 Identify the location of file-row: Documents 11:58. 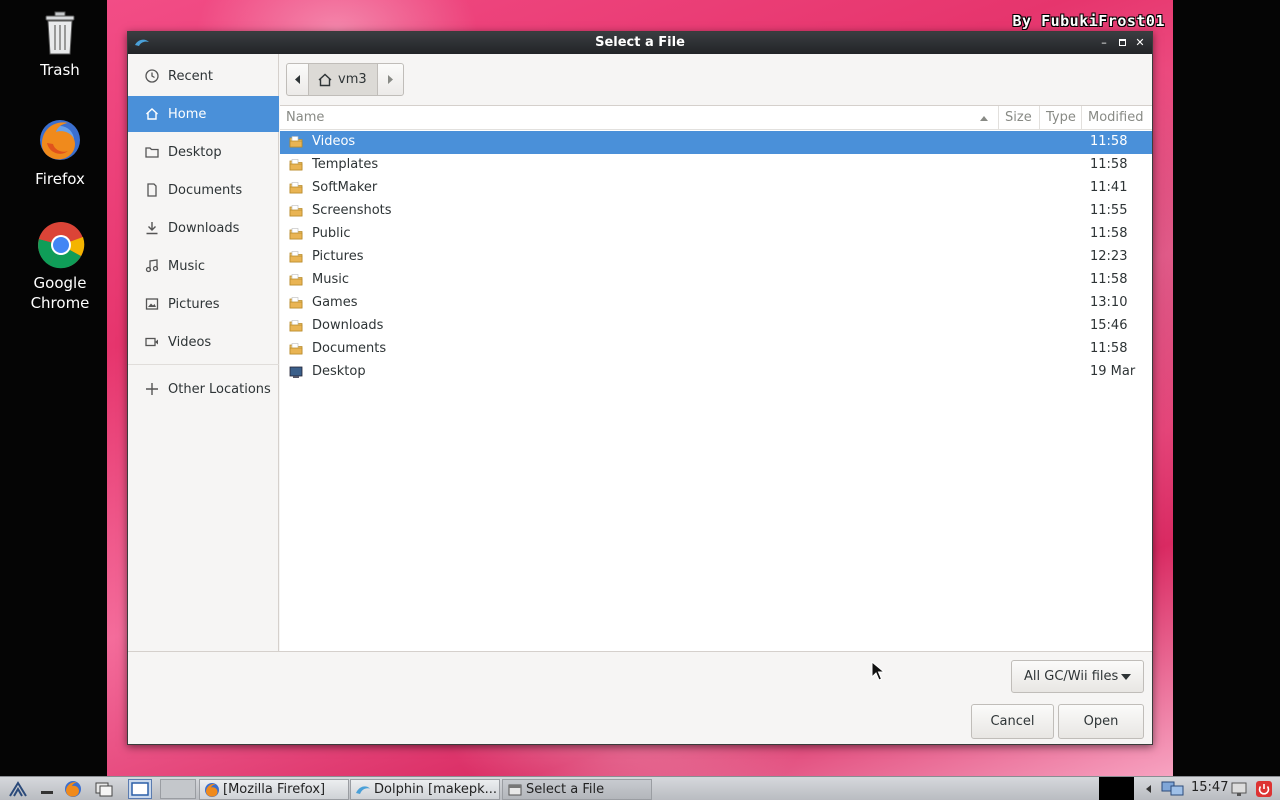
(716, 349).